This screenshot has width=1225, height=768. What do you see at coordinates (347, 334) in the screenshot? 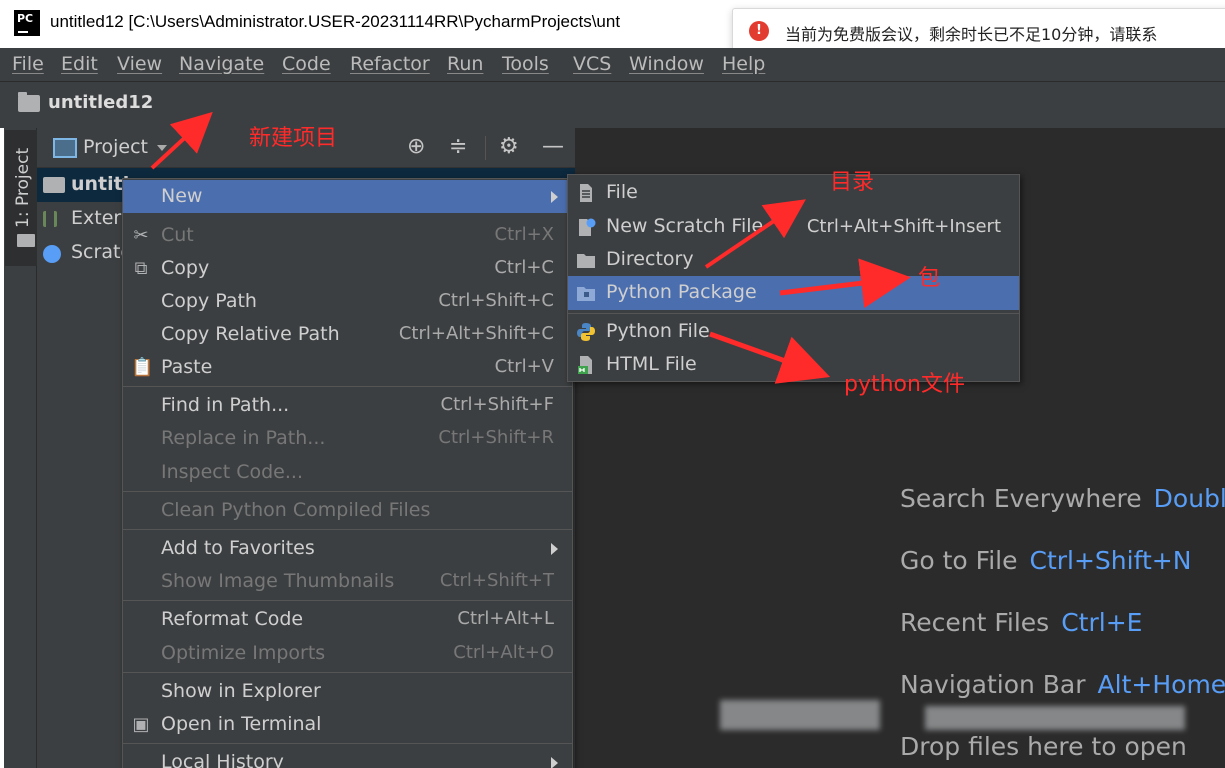
I see `menu-item-copy-relative-path: Copy Relative Path Ctrl+Alt+Shift+C` at bounding box center [347, 334].